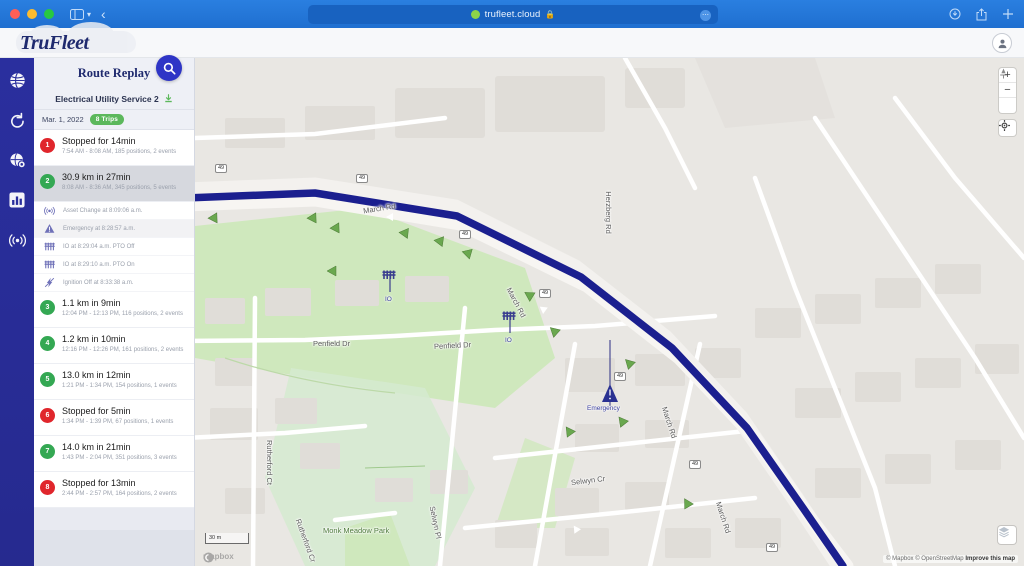 The image size is (1024, 566). I want to click on map-zoom-controls: + −, so click(1007, 90).